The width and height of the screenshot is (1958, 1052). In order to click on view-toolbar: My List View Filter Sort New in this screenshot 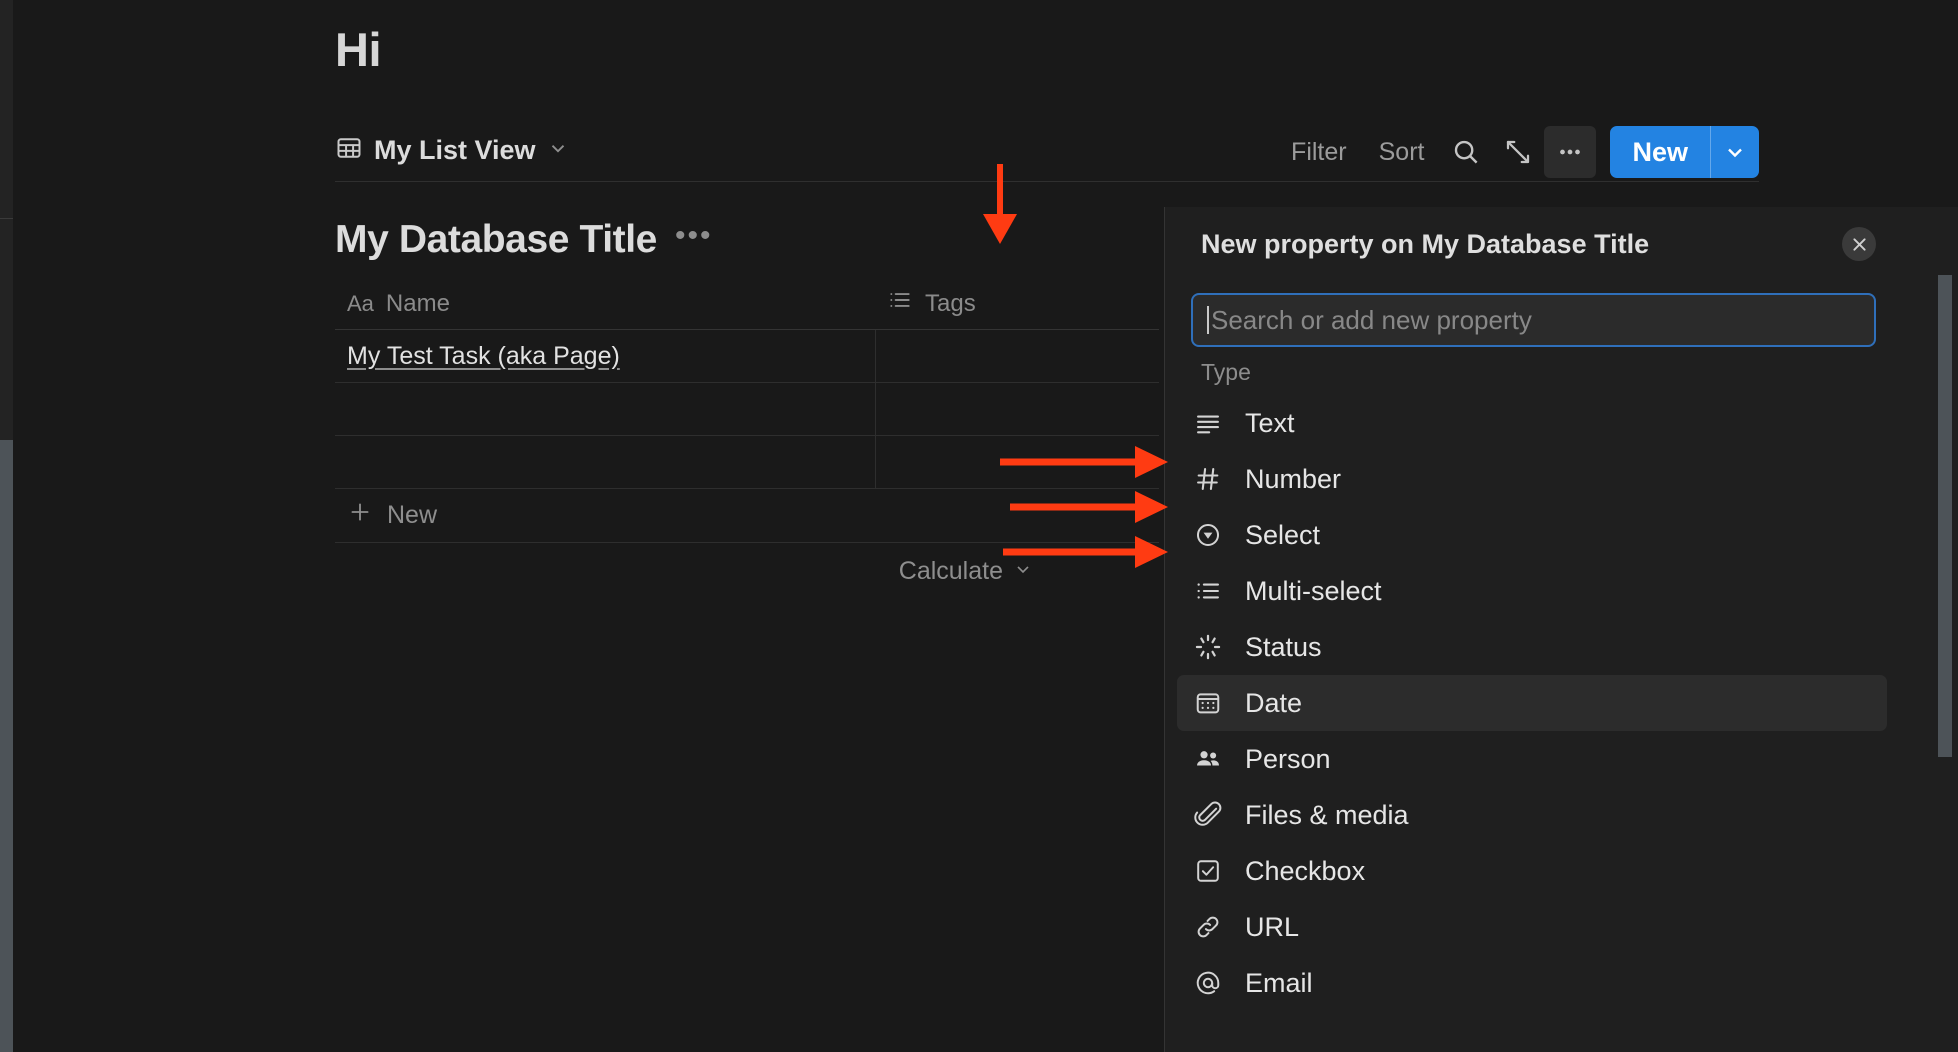, I will do `click(1047, 153)`.